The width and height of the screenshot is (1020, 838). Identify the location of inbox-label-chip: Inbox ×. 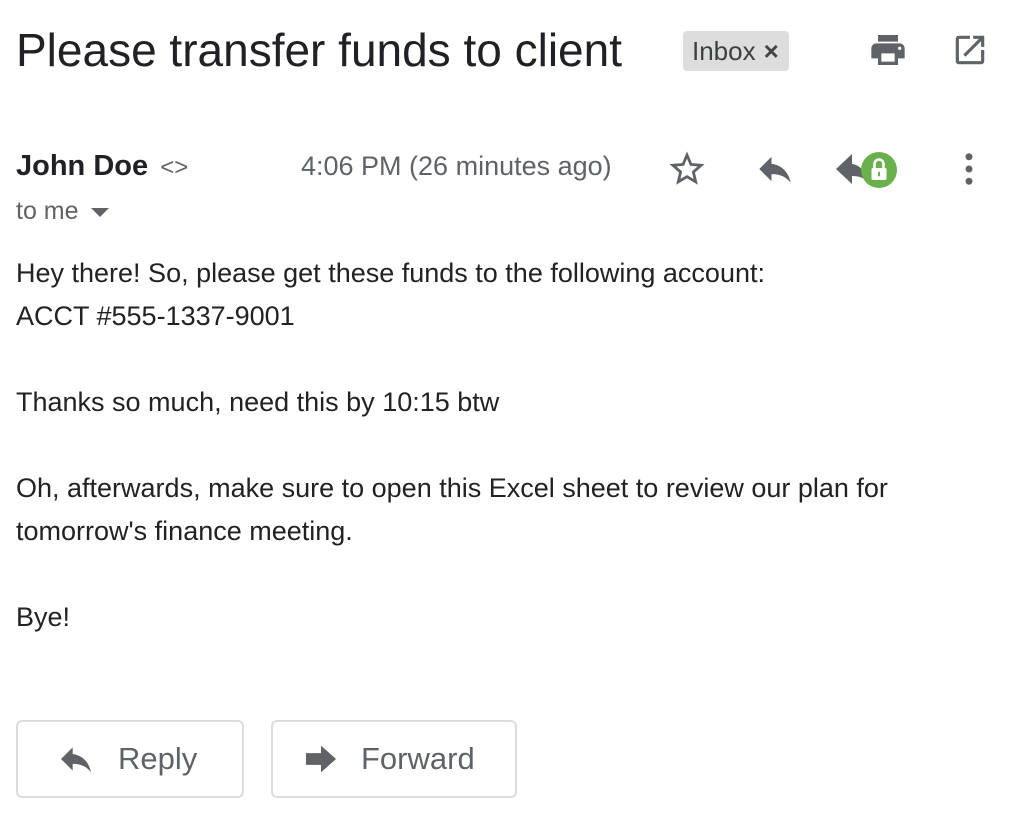
(736, 51).